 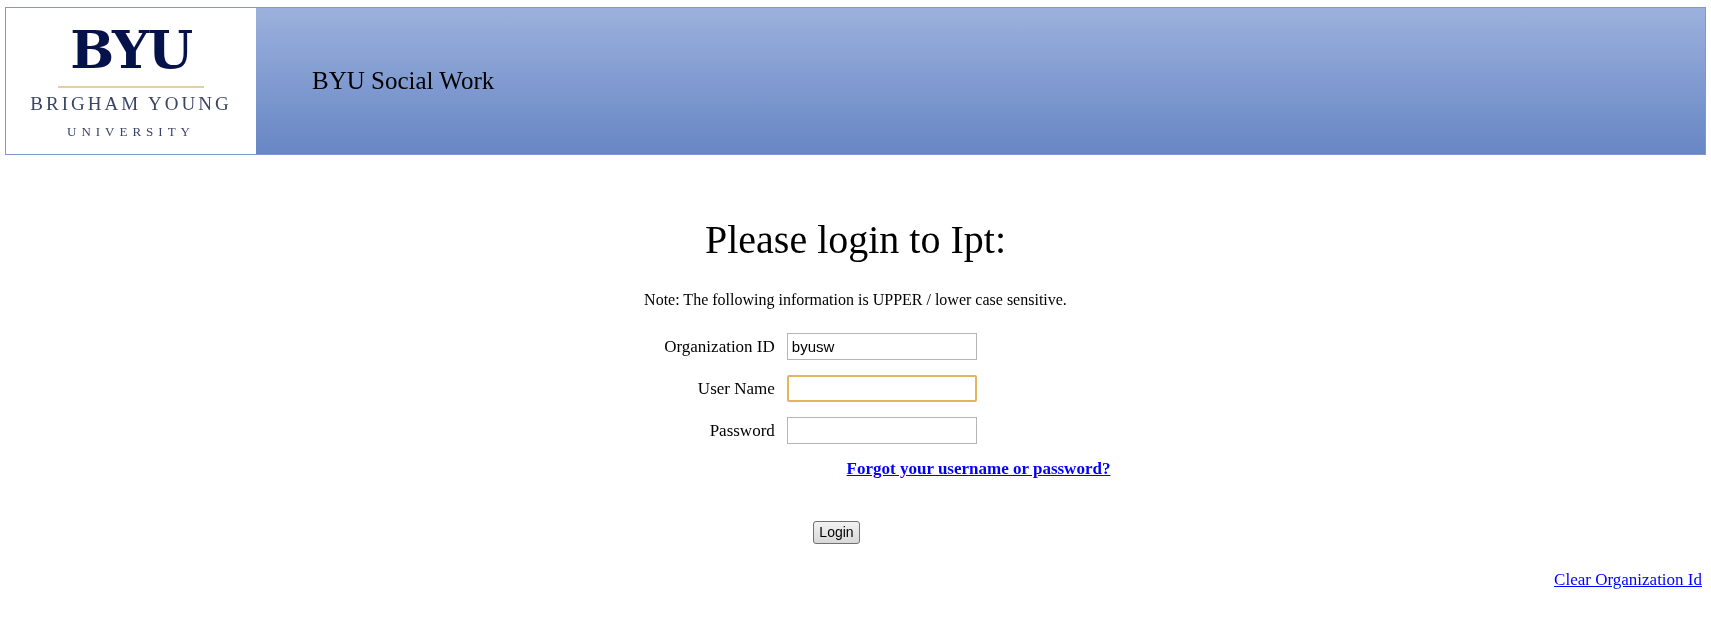 What do you see at coordinates (1628, 579) in the screenshot?
I see `clear-organization-link: Clear Organization Id` at bounding box center [1628, 579].